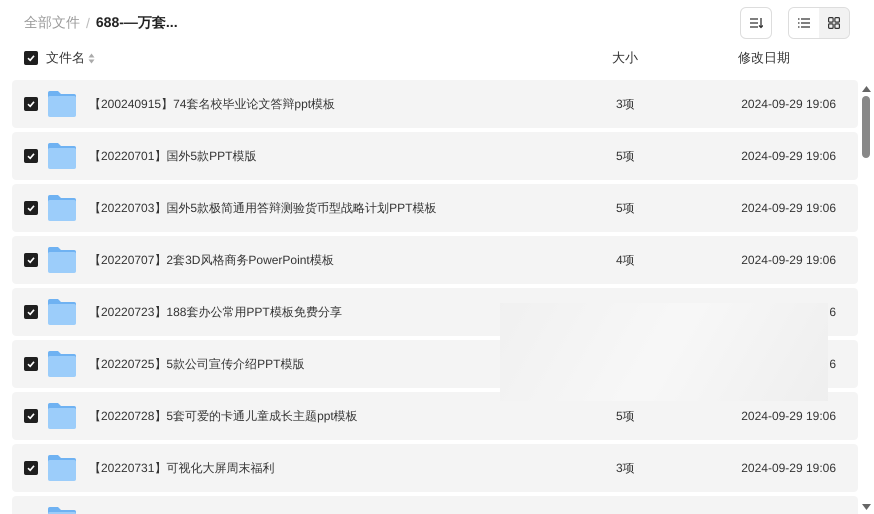  Describe the element at coordinates (262, 207) in the screenshot. I see `file-name: 【20220703】国外5款极简通用答辩测验货币型战略计划PPT模板` at that location.